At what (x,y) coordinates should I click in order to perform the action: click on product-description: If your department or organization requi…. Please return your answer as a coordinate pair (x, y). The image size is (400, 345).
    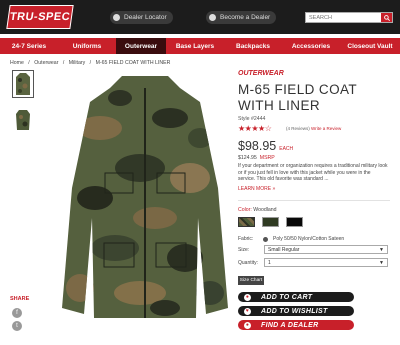
    Looking at the image, I should click on (313, 172).